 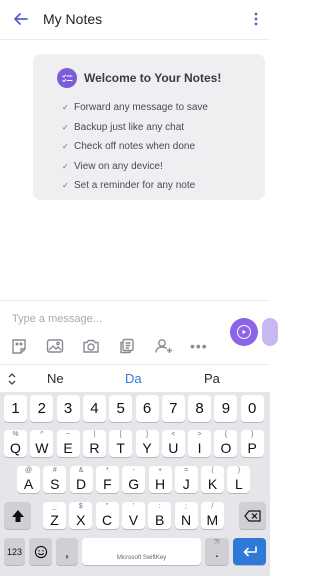 I want to click on space-key: Microsoft SwiftKey, so click(x=141, y=551).